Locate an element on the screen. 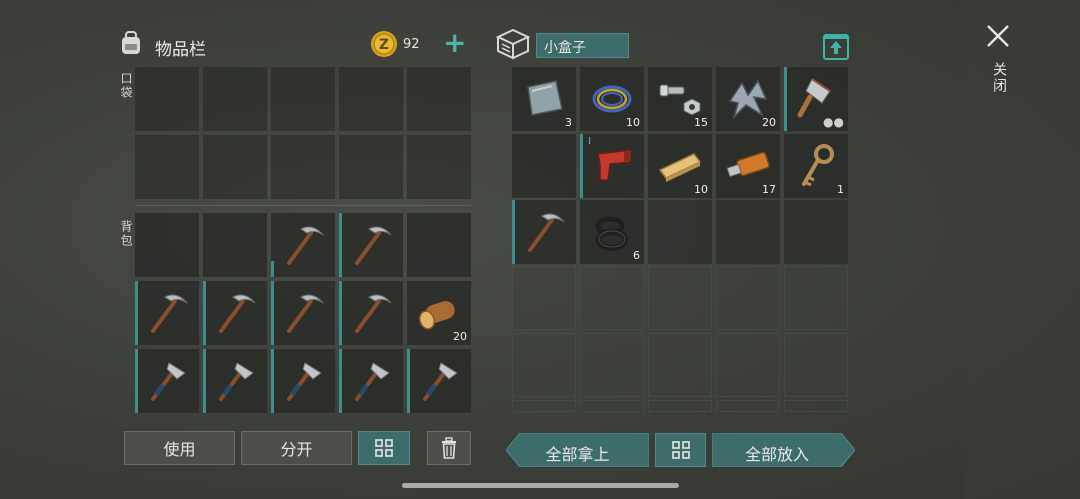 This screenshot has width=1080, height=499. put-all-label: 全部放入 is located at coordinates (776, 454).